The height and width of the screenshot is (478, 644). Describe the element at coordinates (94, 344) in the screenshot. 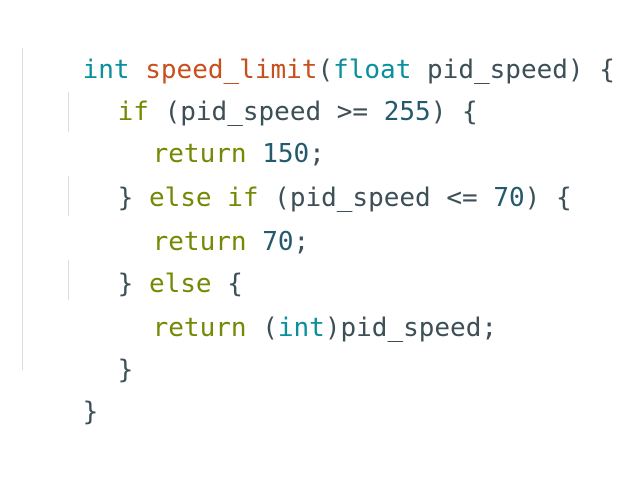

I see `code-line-8: }` at that location.